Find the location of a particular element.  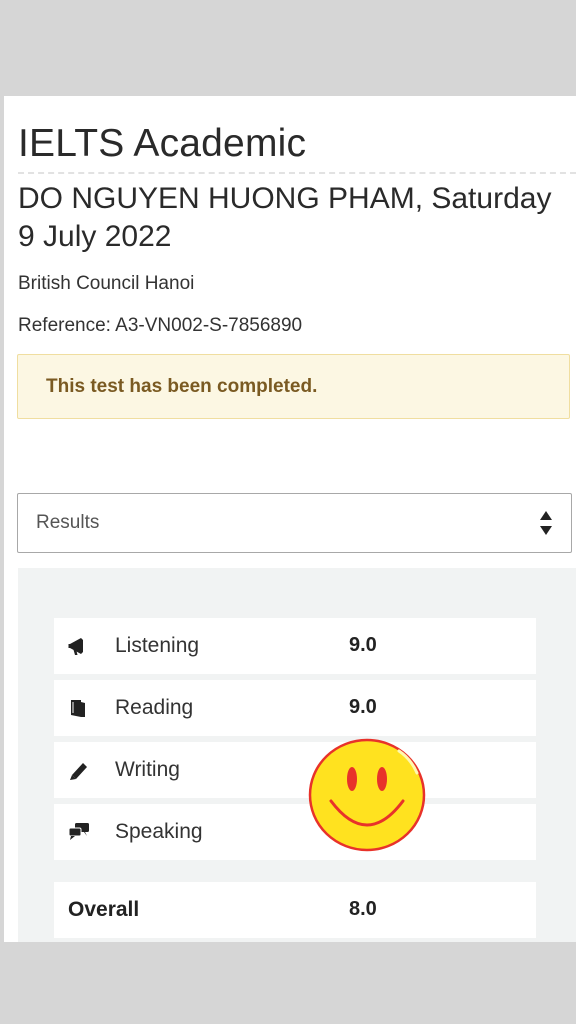

alert-message: This test has been completed. is located at coordinates (182, 386).